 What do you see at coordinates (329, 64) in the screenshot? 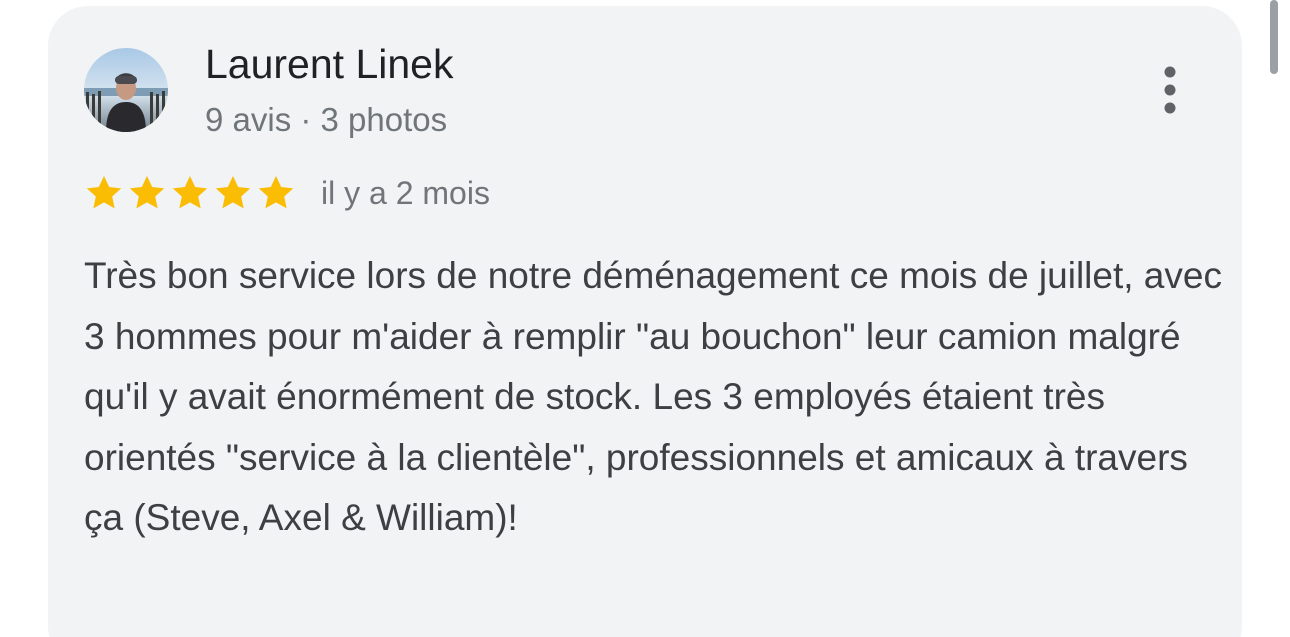
I see `reviewer-name: Laurent Linek` at bounding box center [329, 64].